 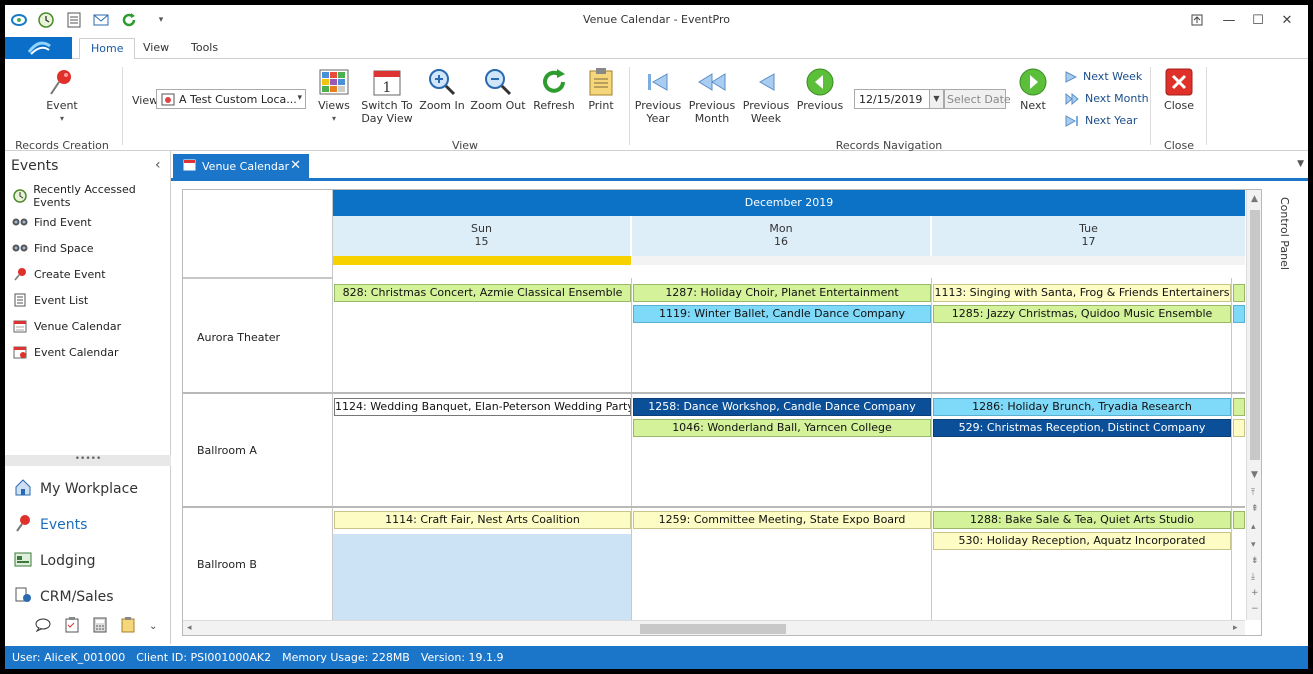 I want to click on maximize-button: ☐, so click(x=1258, y=20).